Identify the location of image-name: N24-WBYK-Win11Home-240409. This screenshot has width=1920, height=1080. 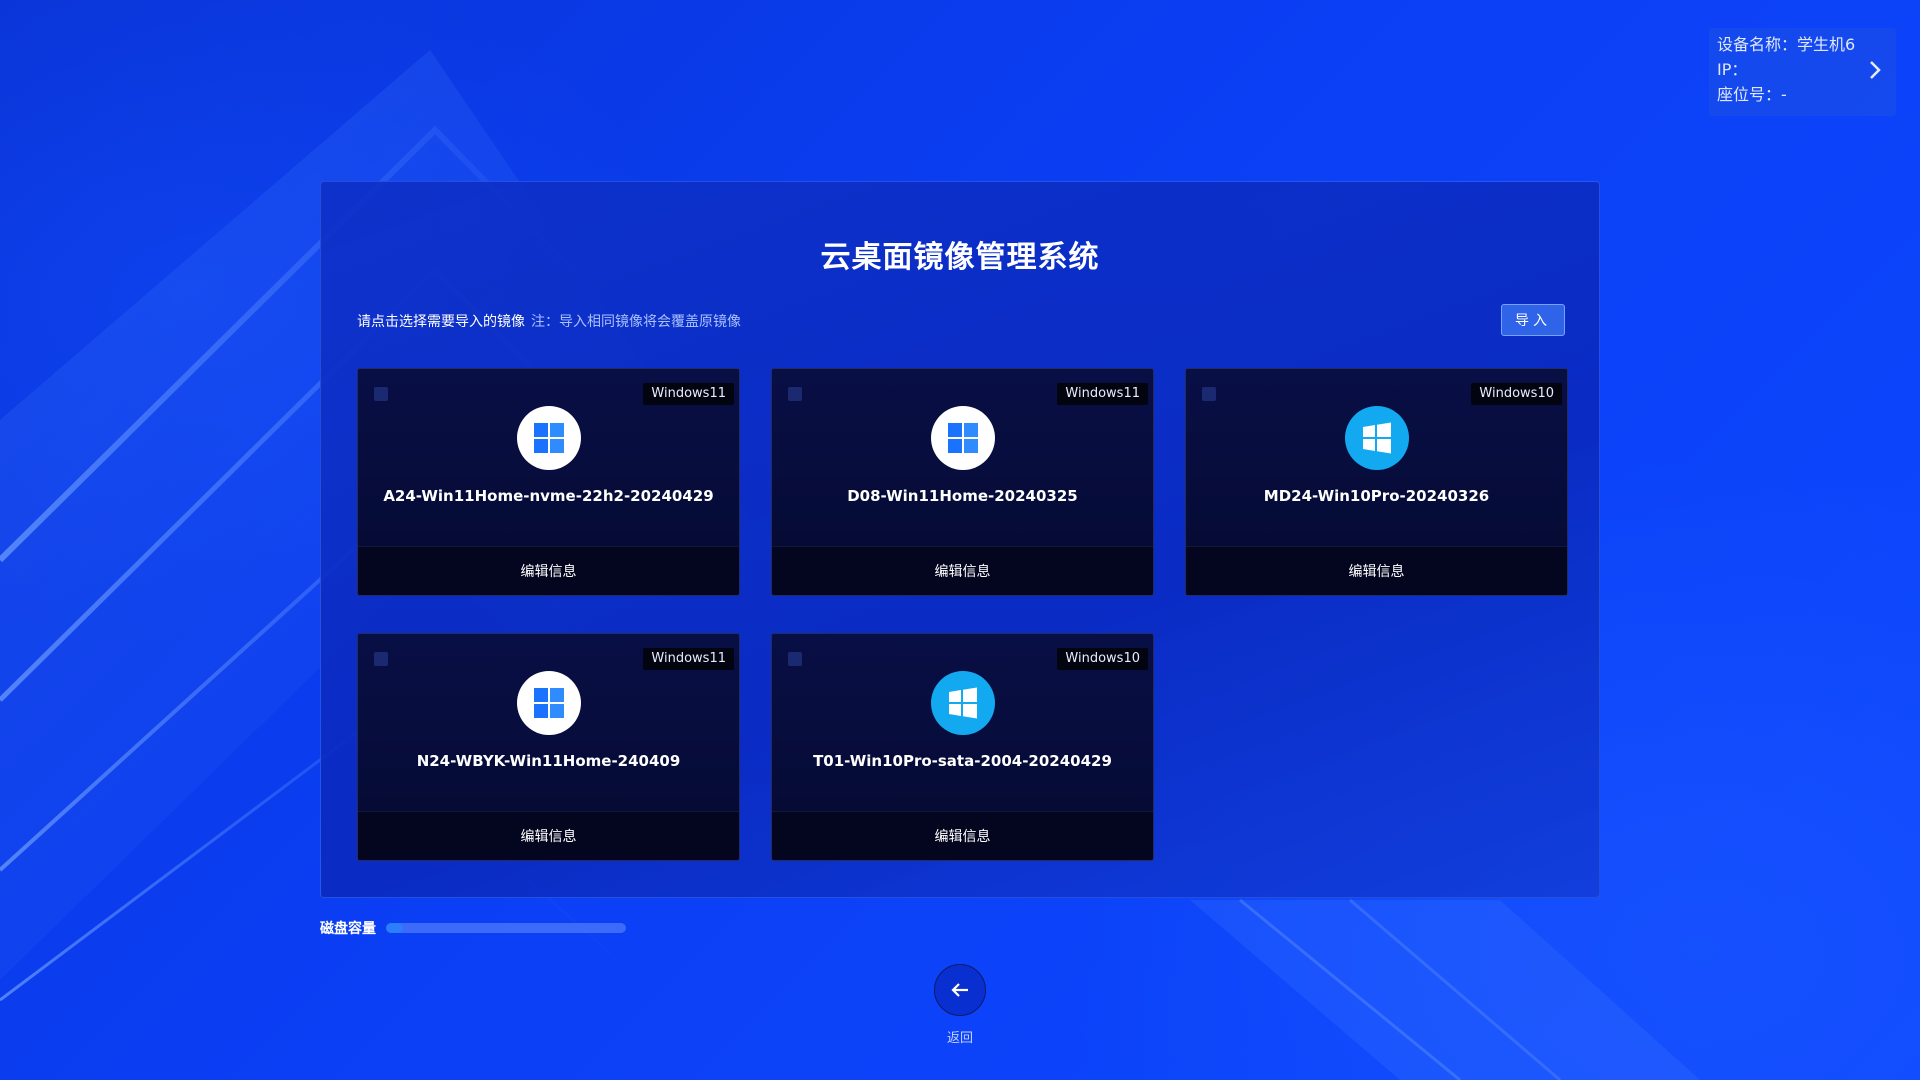
(548, 761).